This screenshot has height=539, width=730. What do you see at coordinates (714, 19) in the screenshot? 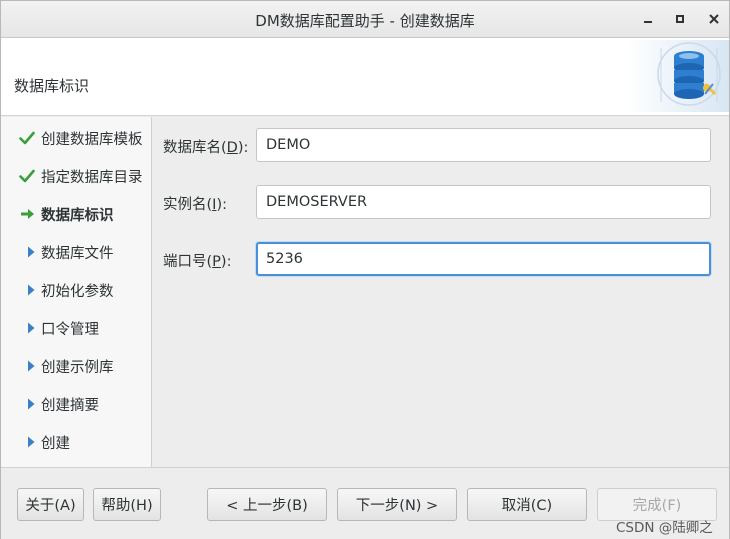
I see `close-icon` at bounding box center [714, 19].